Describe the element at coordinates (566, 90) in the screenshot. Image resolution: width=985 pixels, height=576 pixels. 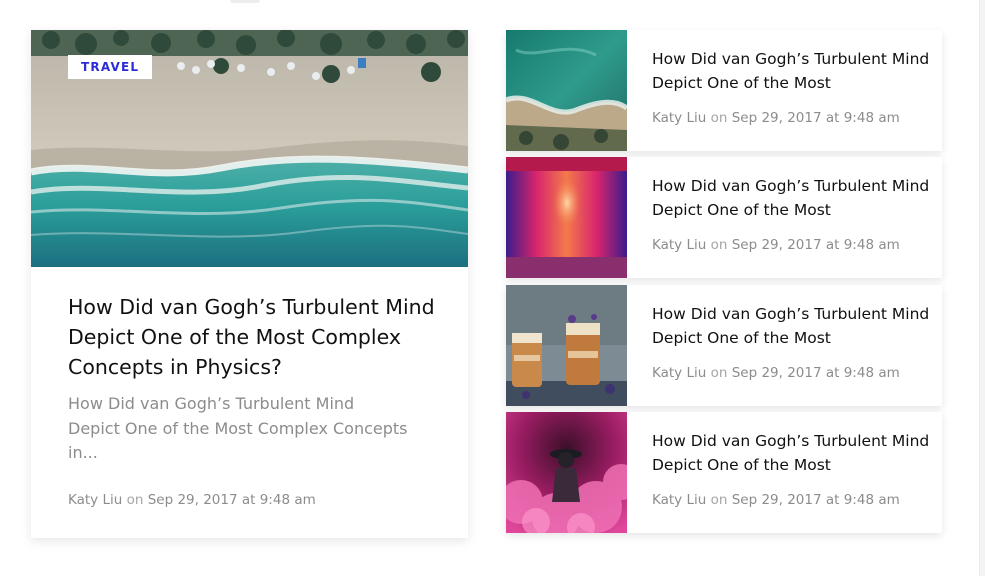
I see `post-thumbnail-coastline` at that location.